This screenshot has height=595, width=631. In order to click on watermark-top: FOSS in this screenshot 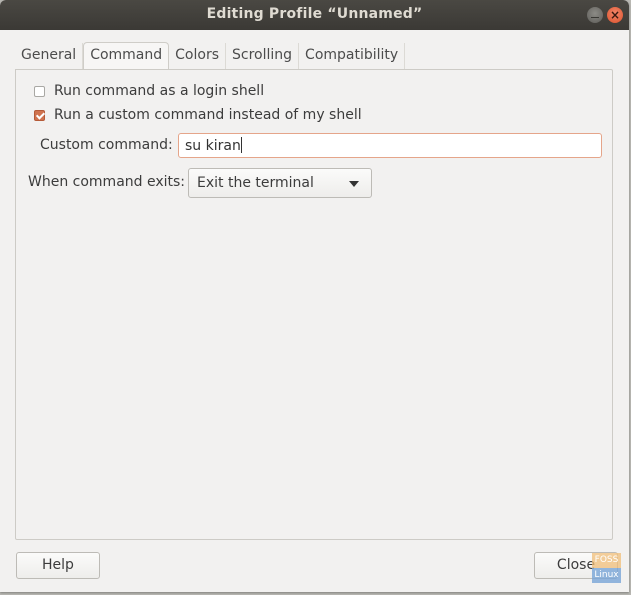, I will do `click(606, 560)`.